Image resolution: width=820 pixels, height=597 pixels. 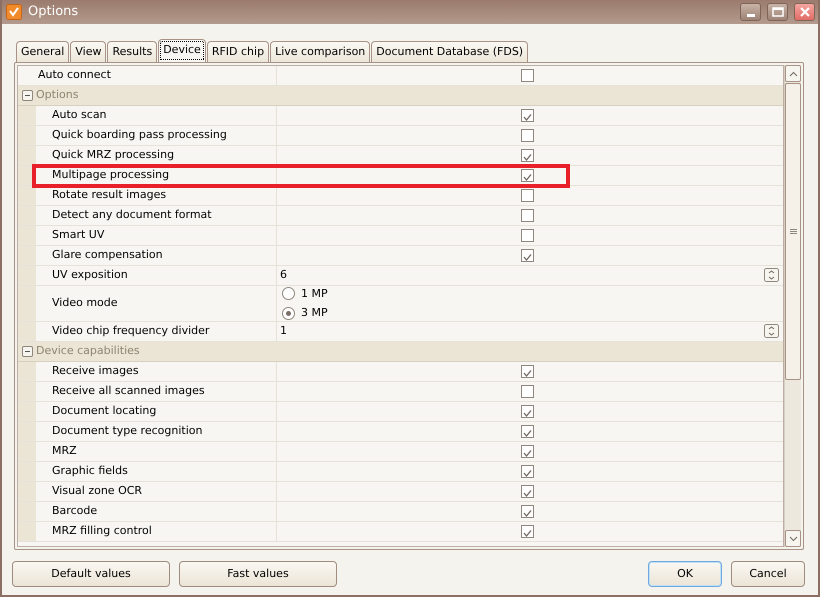 What do you see at coordinates (156, 451) in the screenshot?
I see `property-label: MRZ` at bounding box center [156, 451].